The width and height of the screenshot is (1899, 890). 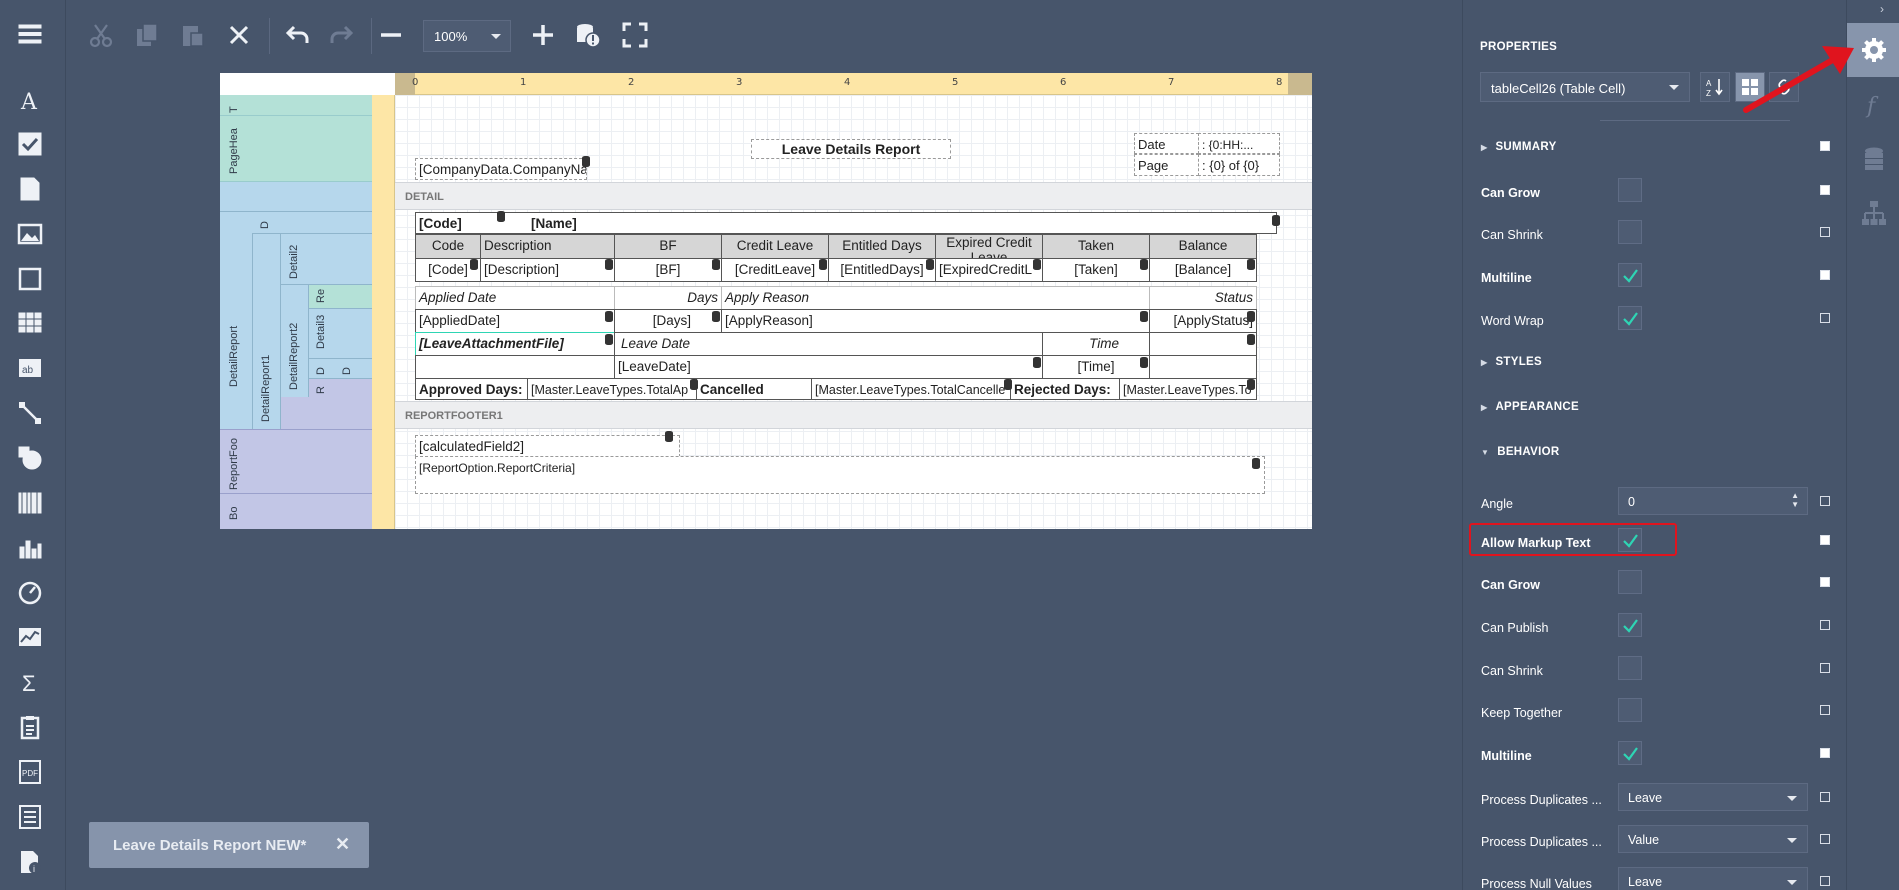 What do you see at coordinates (30, 368) in the screenshot?
I see `character-comb-tool-icon: ab` at bounding box center [30, 368].